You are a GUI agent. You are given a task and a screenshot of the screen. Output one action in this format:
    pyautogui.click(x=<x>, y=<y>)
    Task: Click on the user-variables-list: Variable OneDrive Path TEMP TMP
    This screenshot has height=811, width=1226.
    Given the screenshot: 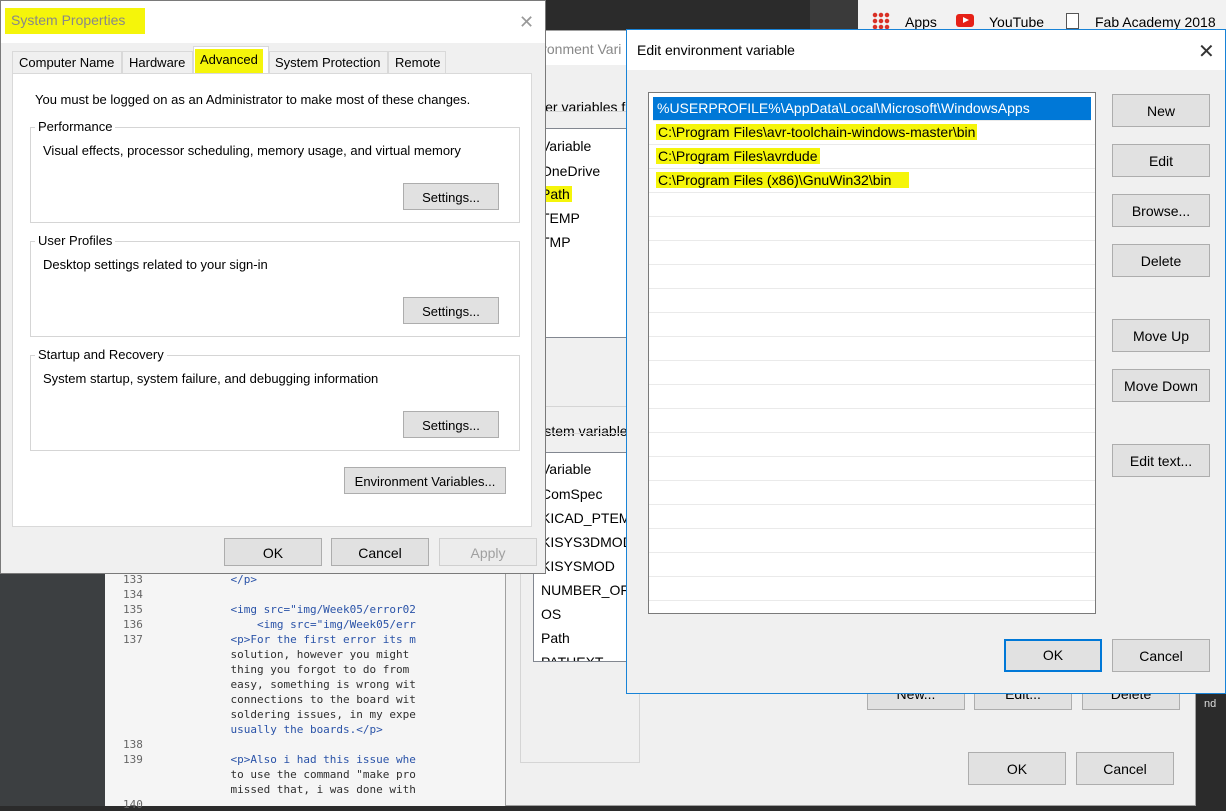 What is the action you would take?
    pyautogui.click(x=583, y=233)
    